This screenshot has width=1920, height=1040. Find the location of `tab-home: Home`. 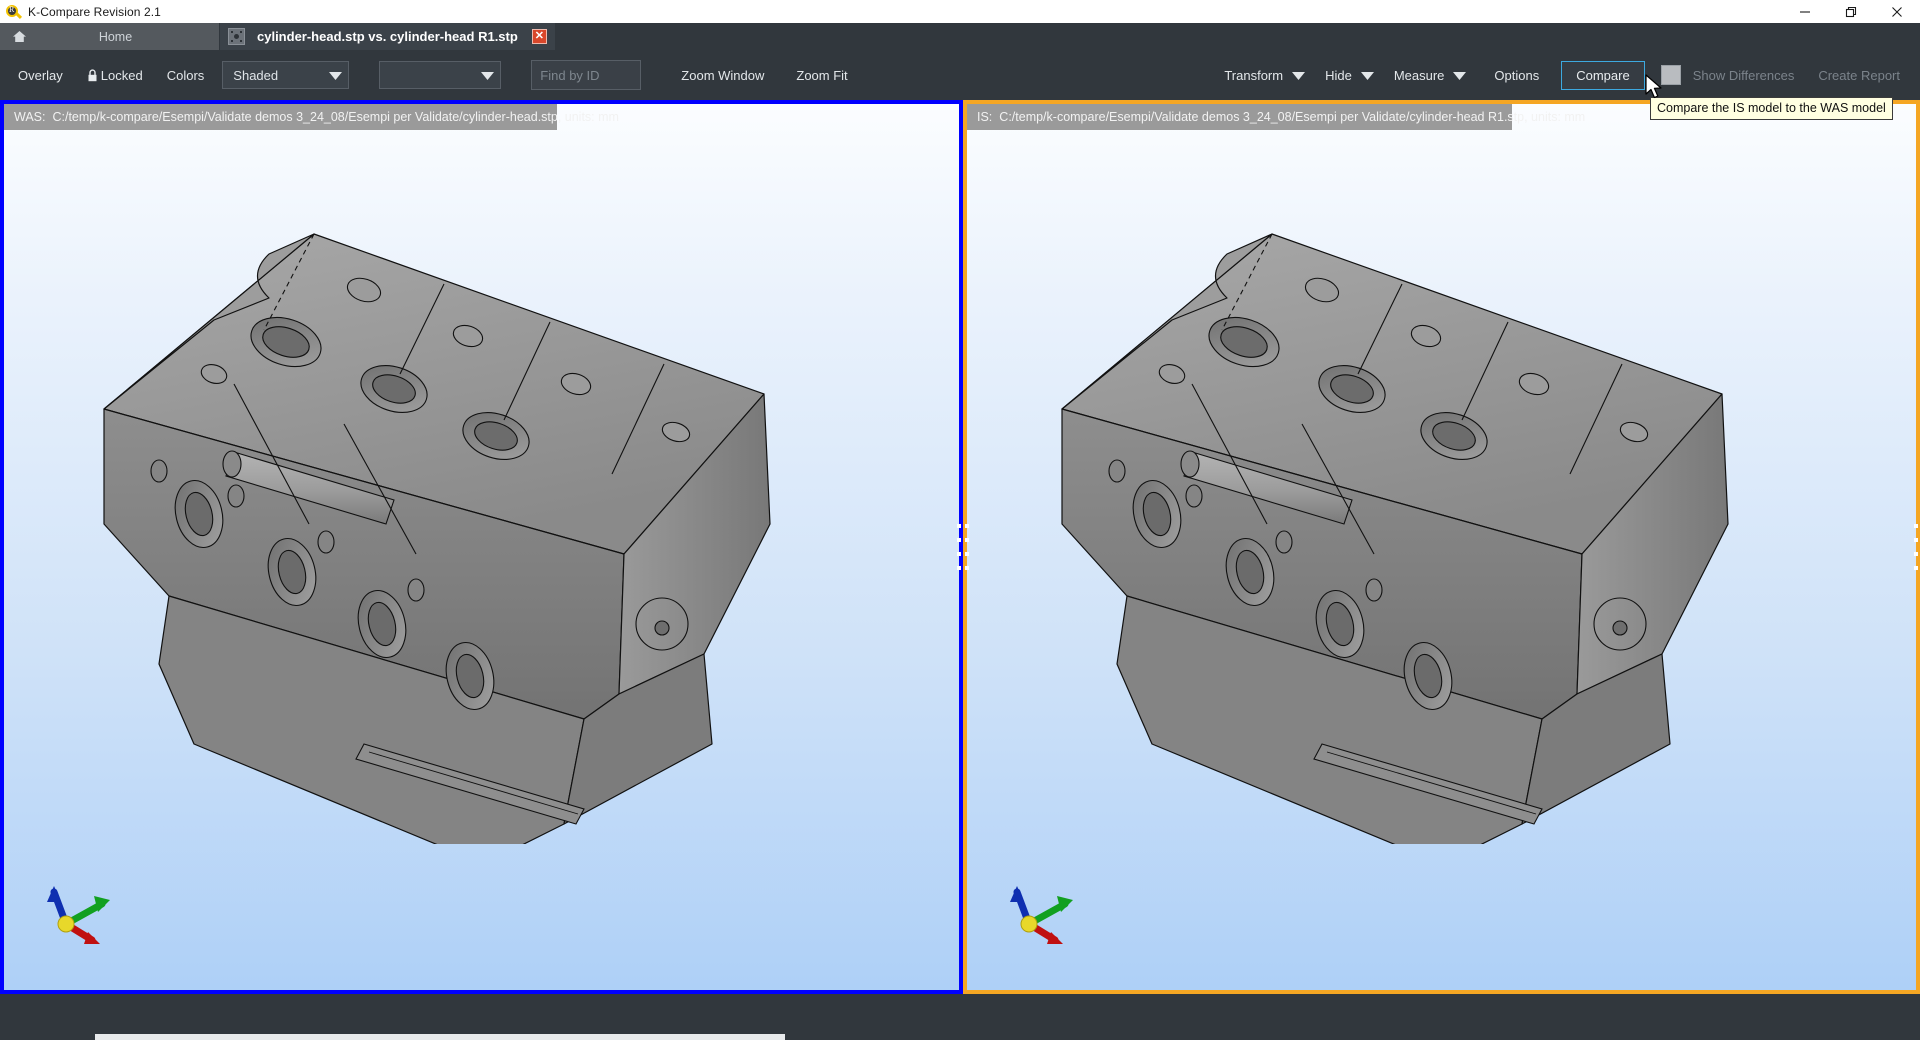

tab-home: Home is located at coordinates (110, 36).